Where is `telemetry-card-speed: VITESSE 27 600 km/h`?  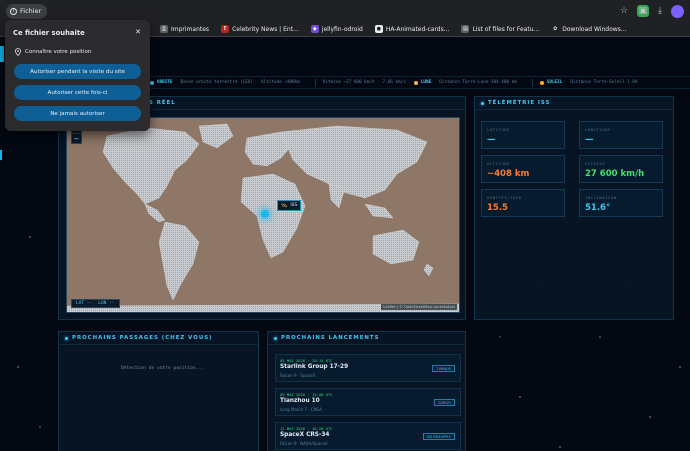 telemetry-card-speed: VITESSE 27 600 km/h is located at coordinates (621, 169).